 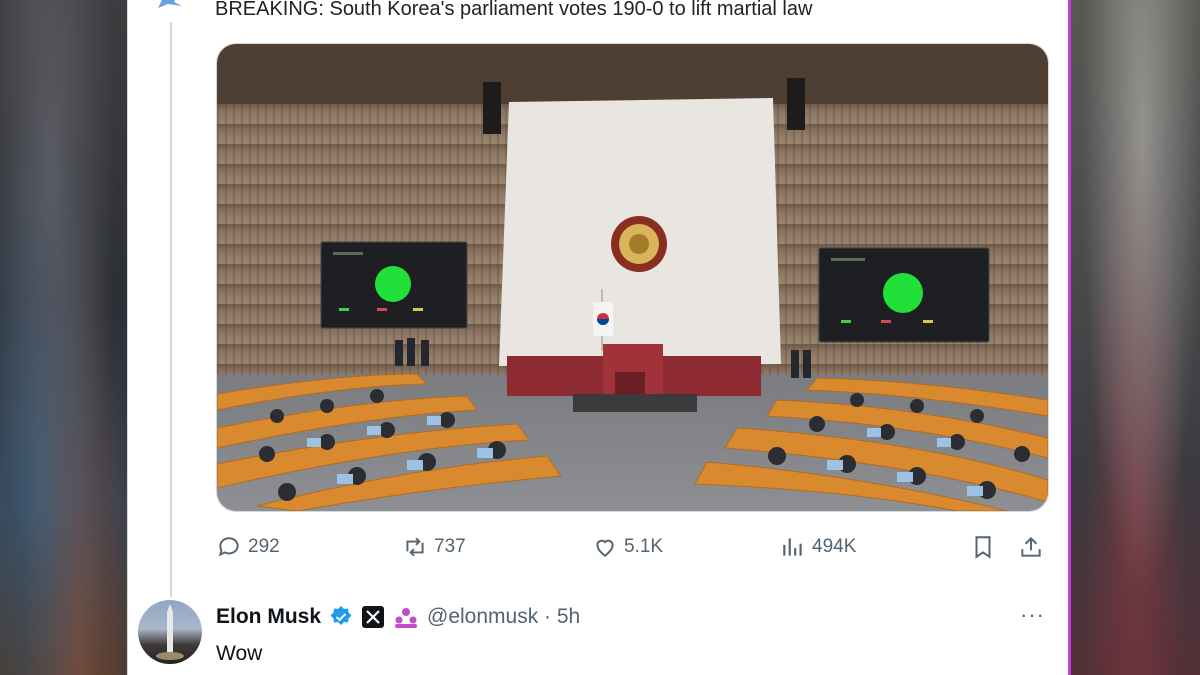 What do you see at coordinates (1135, 337) in the screenshot?
I see `video-background-right` at bounding box center [1135, 337].